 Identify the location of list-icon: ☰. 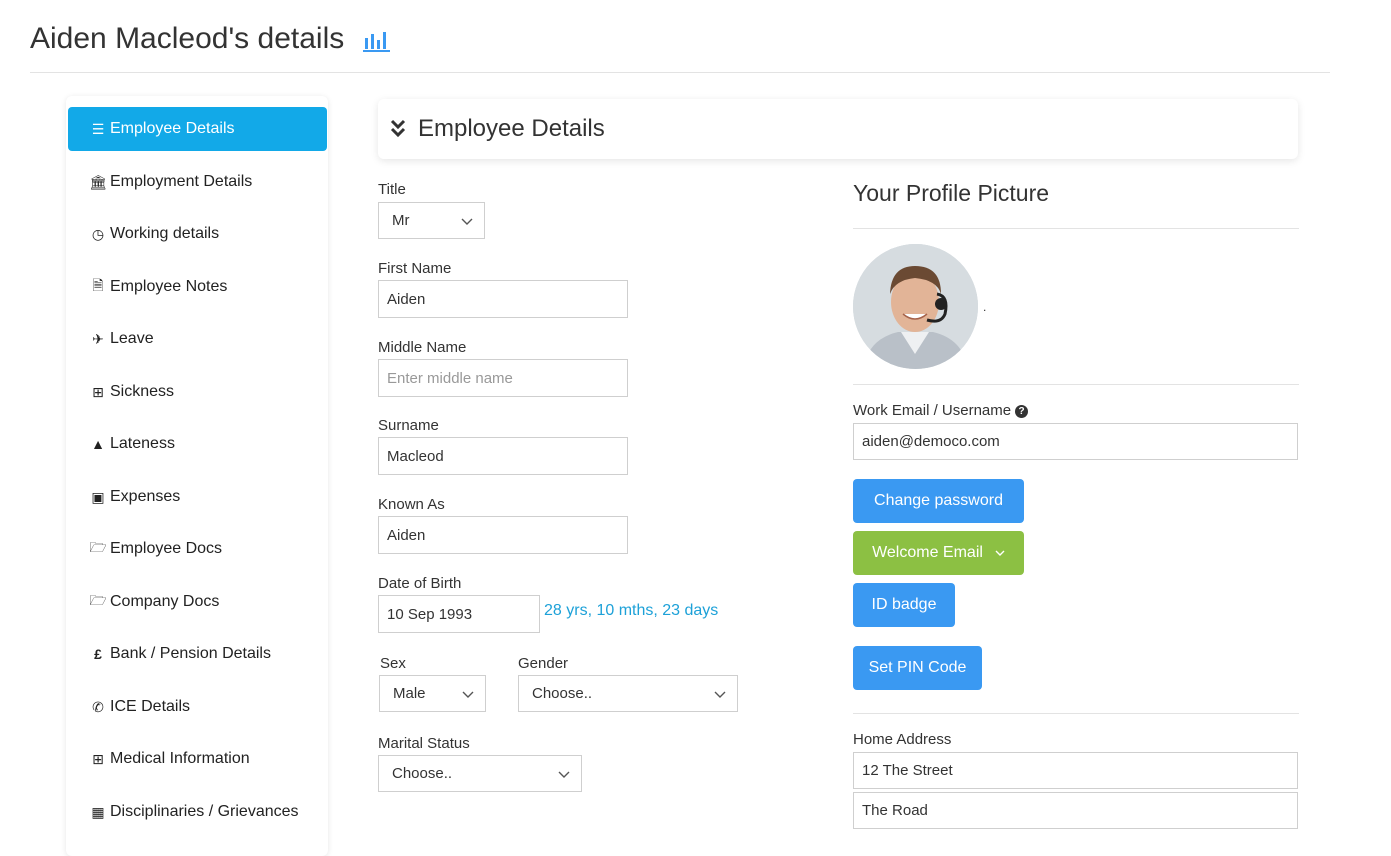
(98, 128).